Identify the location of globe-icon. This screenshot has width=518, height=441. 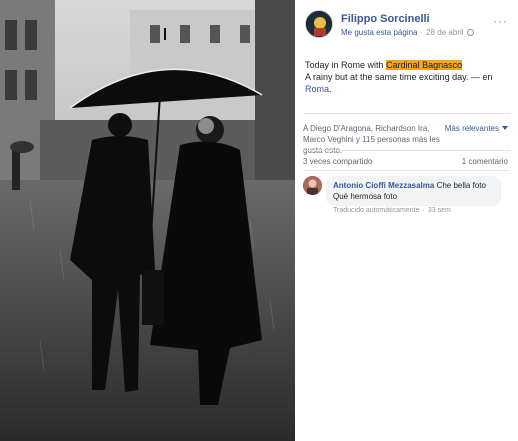
(470, 32).